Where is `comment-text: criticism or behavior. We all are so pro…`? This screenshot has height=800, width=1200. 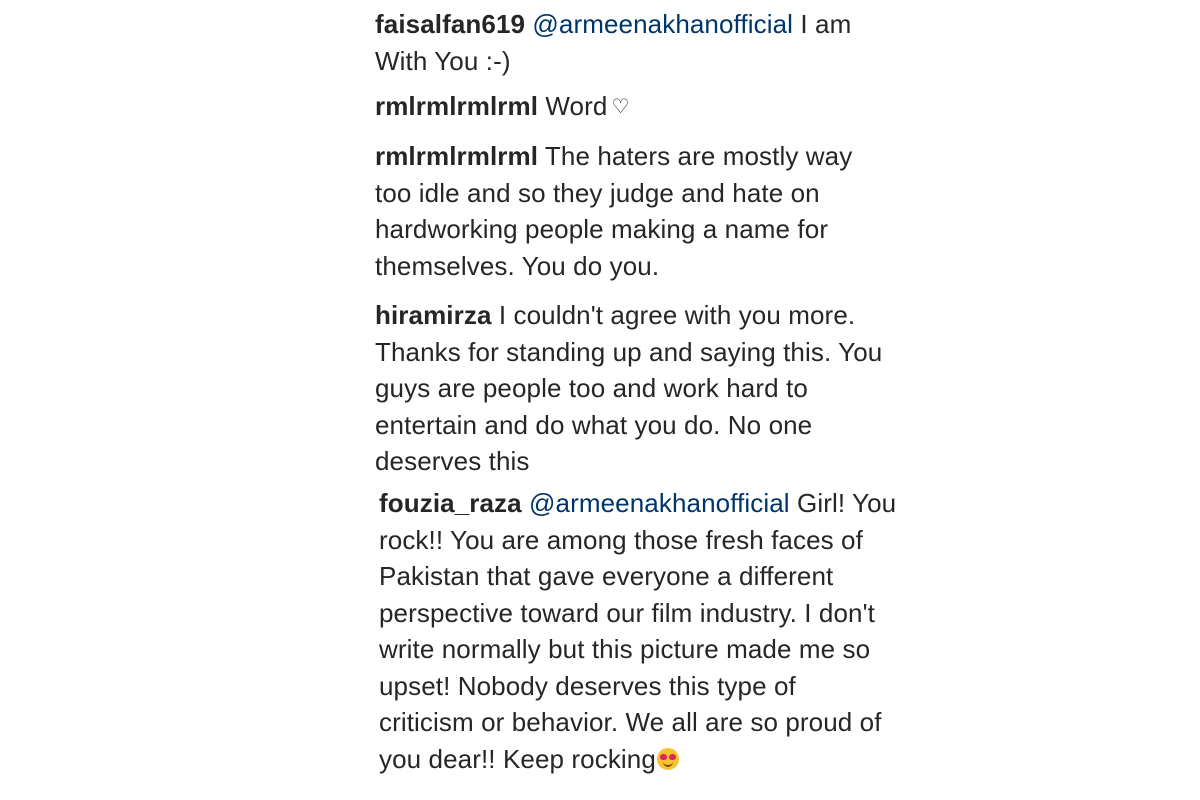 comment-text: criticism or behavior. We all are so pro… is located at coordinates (630, 722).